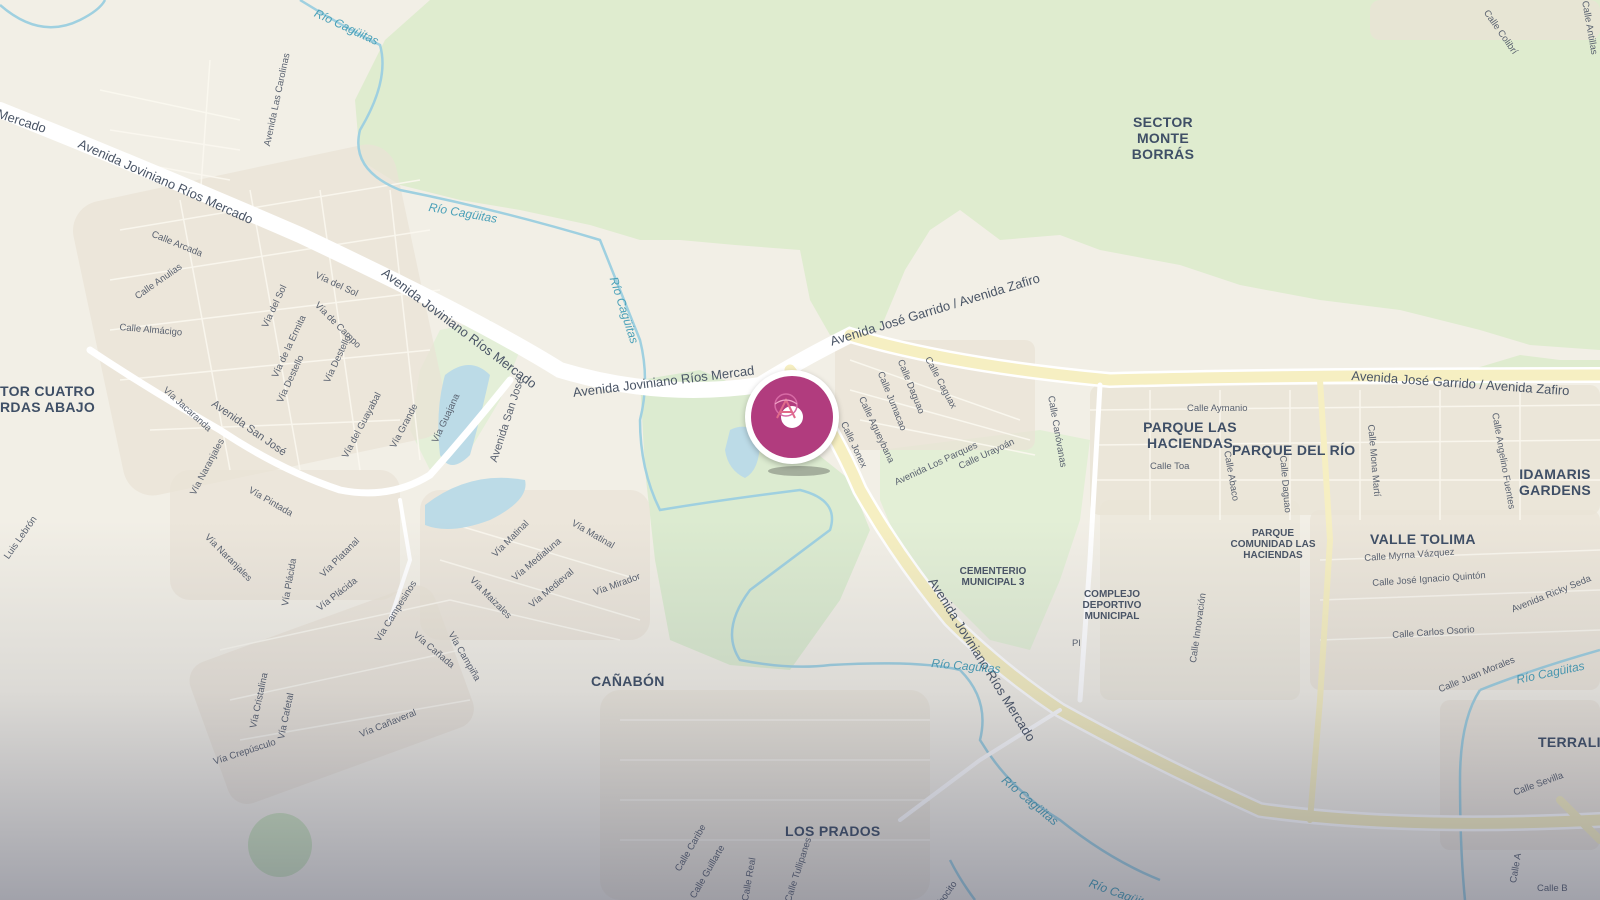 The width and height of the screenshot is (1600, 900). Describe the element at coordinates (628, 681) in the screenshot. I see `neighborhood-canabon: CAÑABÓN` at that location.